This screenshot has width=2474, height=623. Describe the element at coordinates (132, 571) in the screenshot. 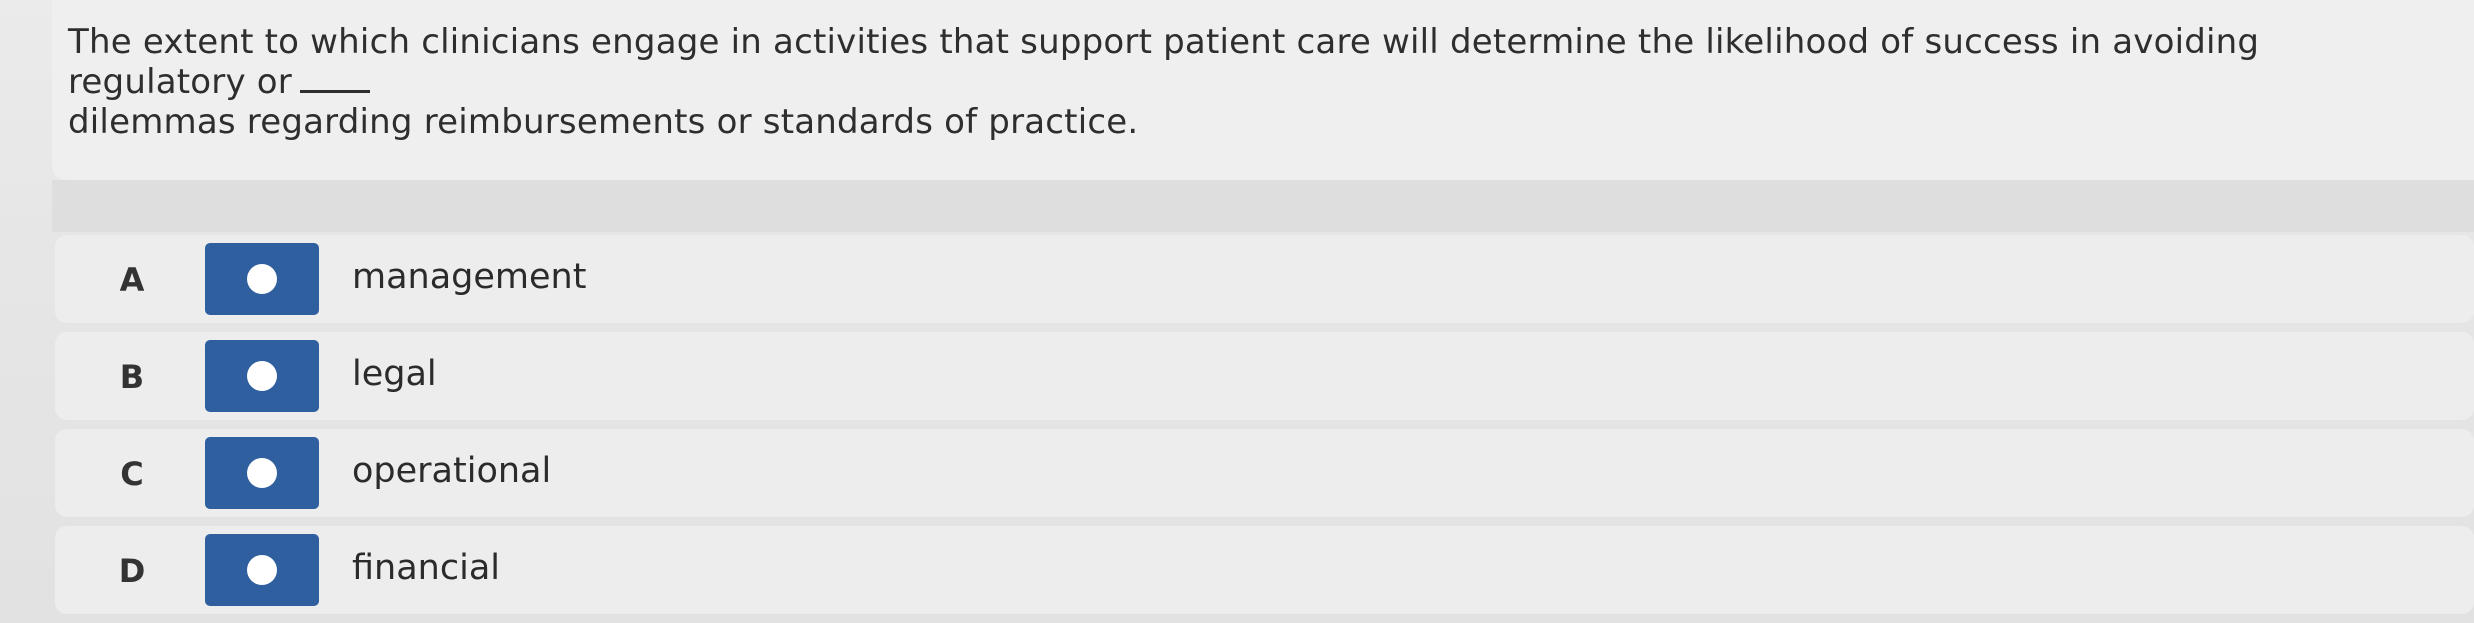

I see `option-letter: D` at that location.